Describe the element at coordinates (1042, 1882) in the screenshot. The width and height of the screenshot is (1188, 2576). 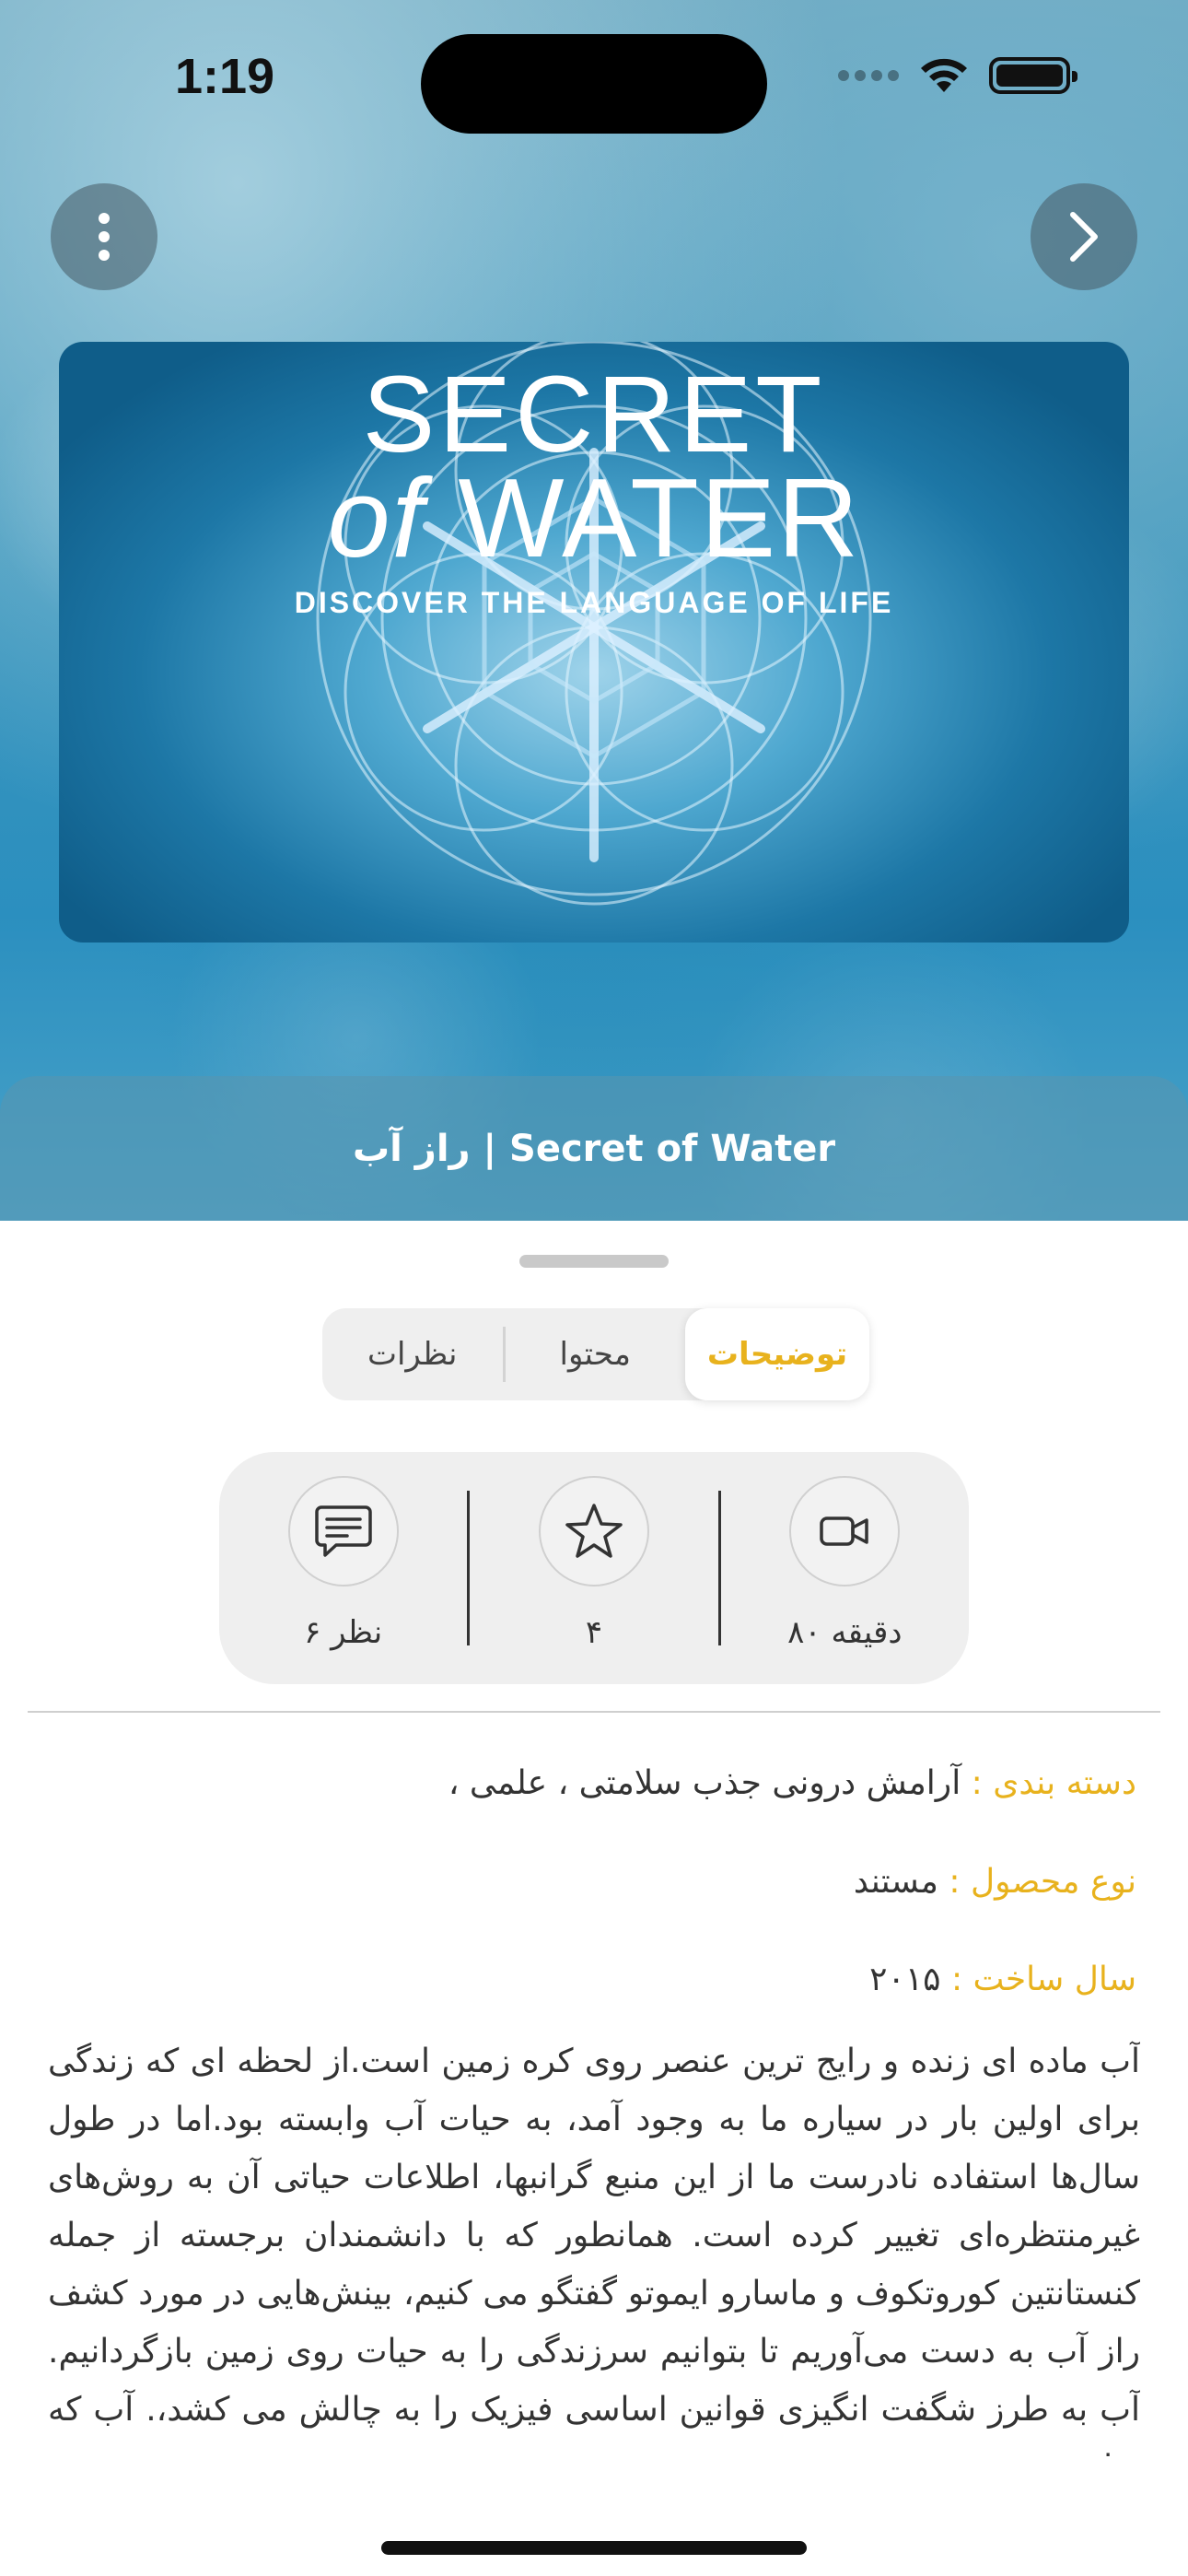
I see `type-key: نوع محصول :` at that location.